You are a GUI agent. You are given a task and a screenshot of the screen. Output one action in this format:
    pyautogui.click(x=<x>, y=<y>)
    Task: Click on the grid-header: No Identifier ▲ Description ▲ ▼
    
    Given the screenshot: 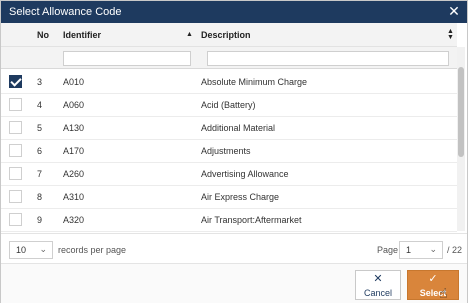 What is the action you would take?
    pyautogui.click(x=229, y=35)
    